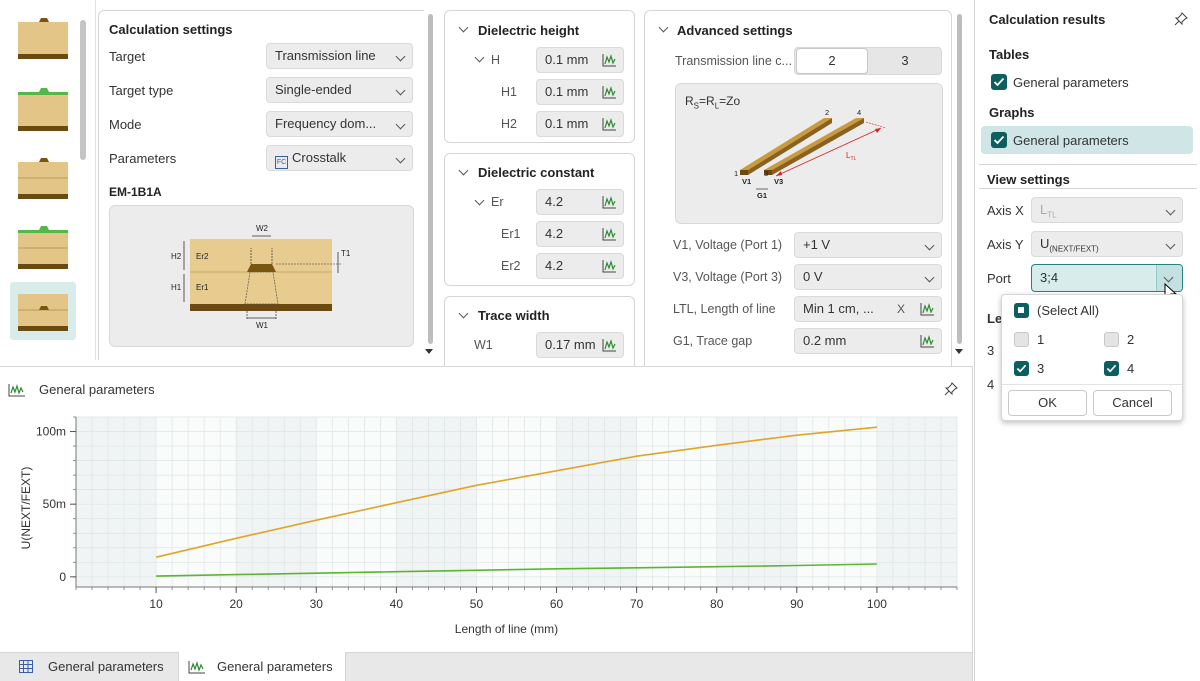  What do you see at coordinates (868, 245) in the screenshot?
I see `v1-select: +1 V` at bounding box center [868, 245].